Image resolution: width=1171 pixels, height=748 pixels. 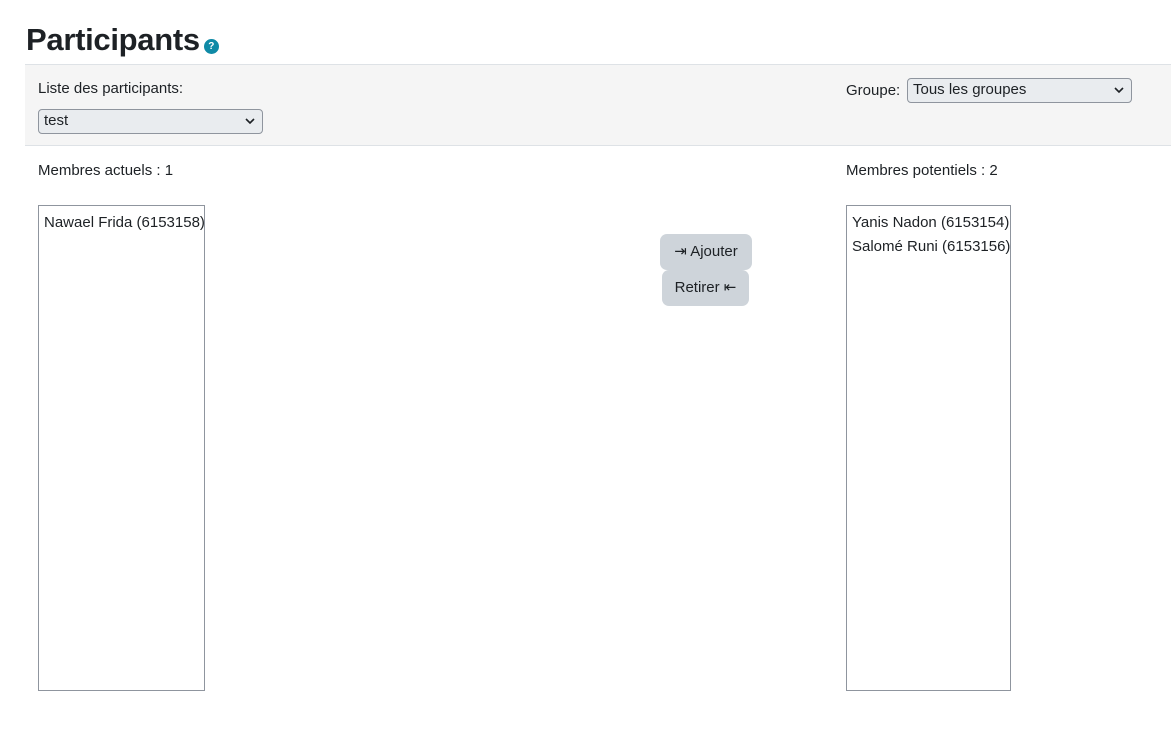 What do you see at coordinates (113, 39) in the screenshot?
I see `page-title: Participants` at bounding box center [113, 39].